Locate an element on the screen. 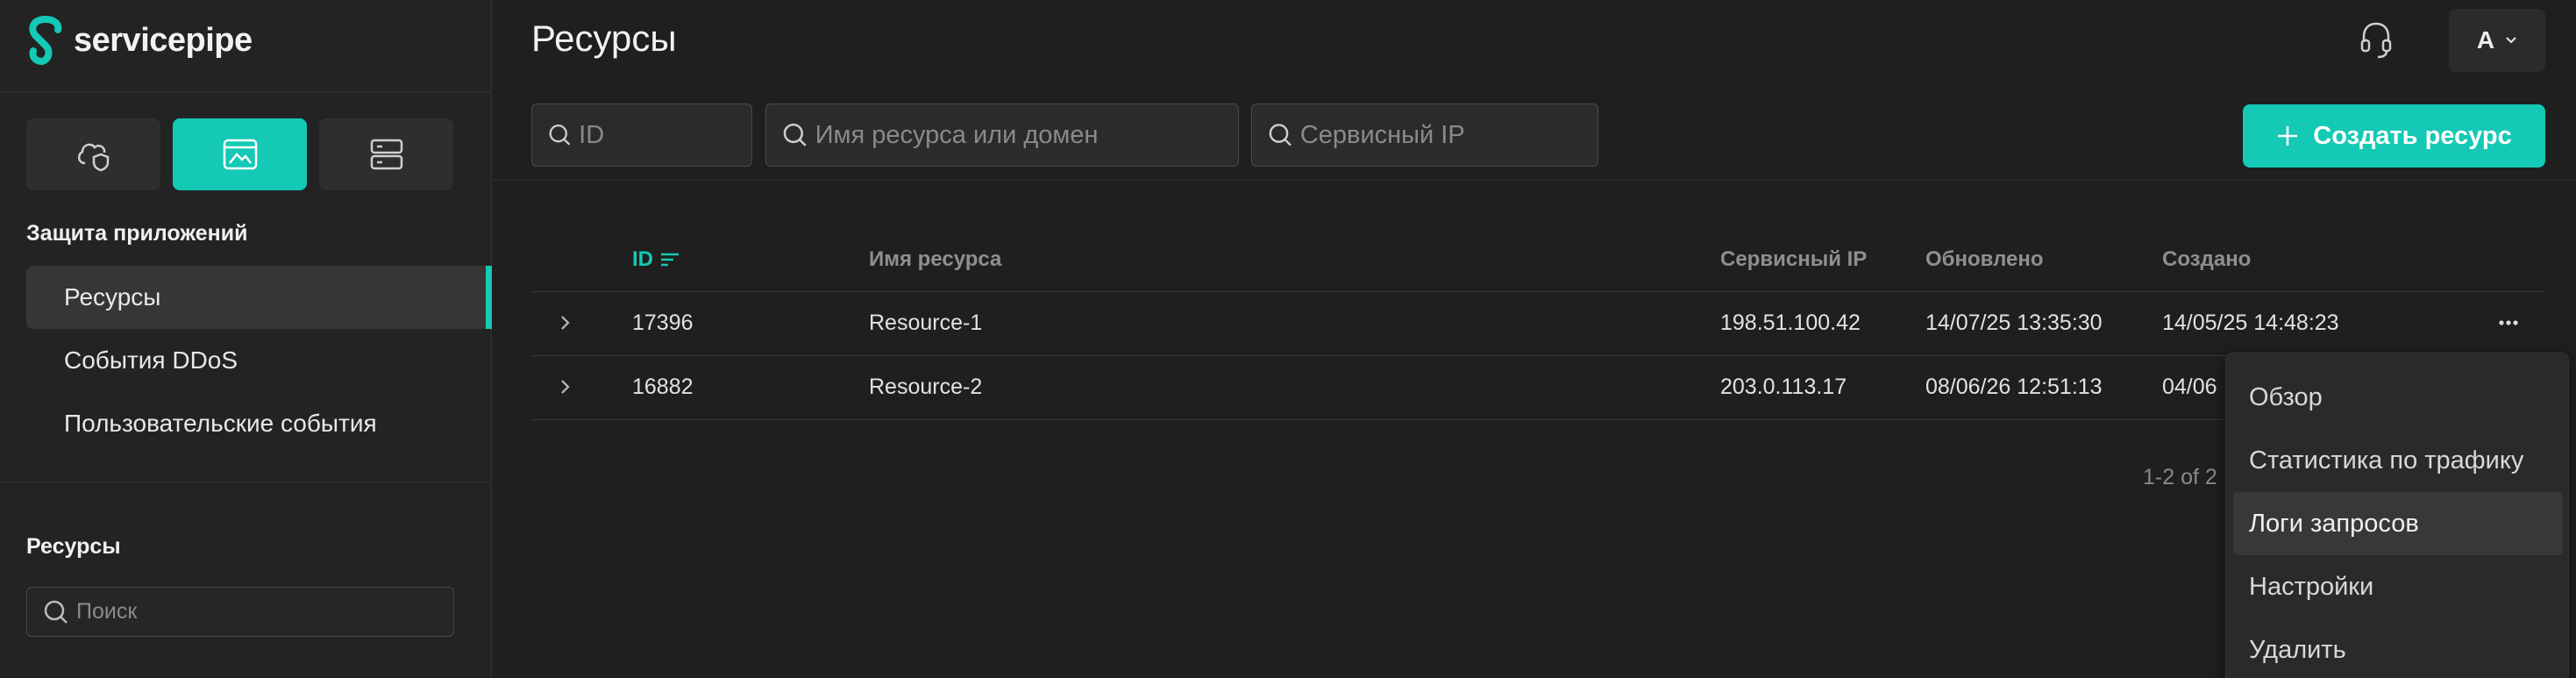  mode-app-protection-button is located at coordinates (240, 154).